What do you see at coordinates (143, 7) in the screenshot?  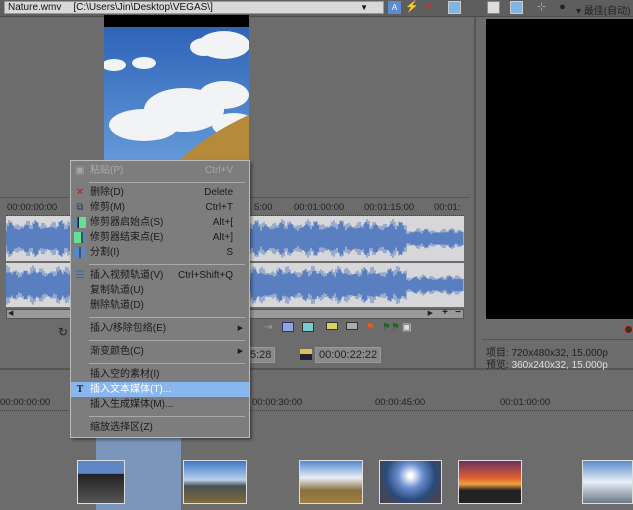 I see `file-path: [C:\Users\Jin\Desktop\VEGAS\]` at bounding box center [143, 7].